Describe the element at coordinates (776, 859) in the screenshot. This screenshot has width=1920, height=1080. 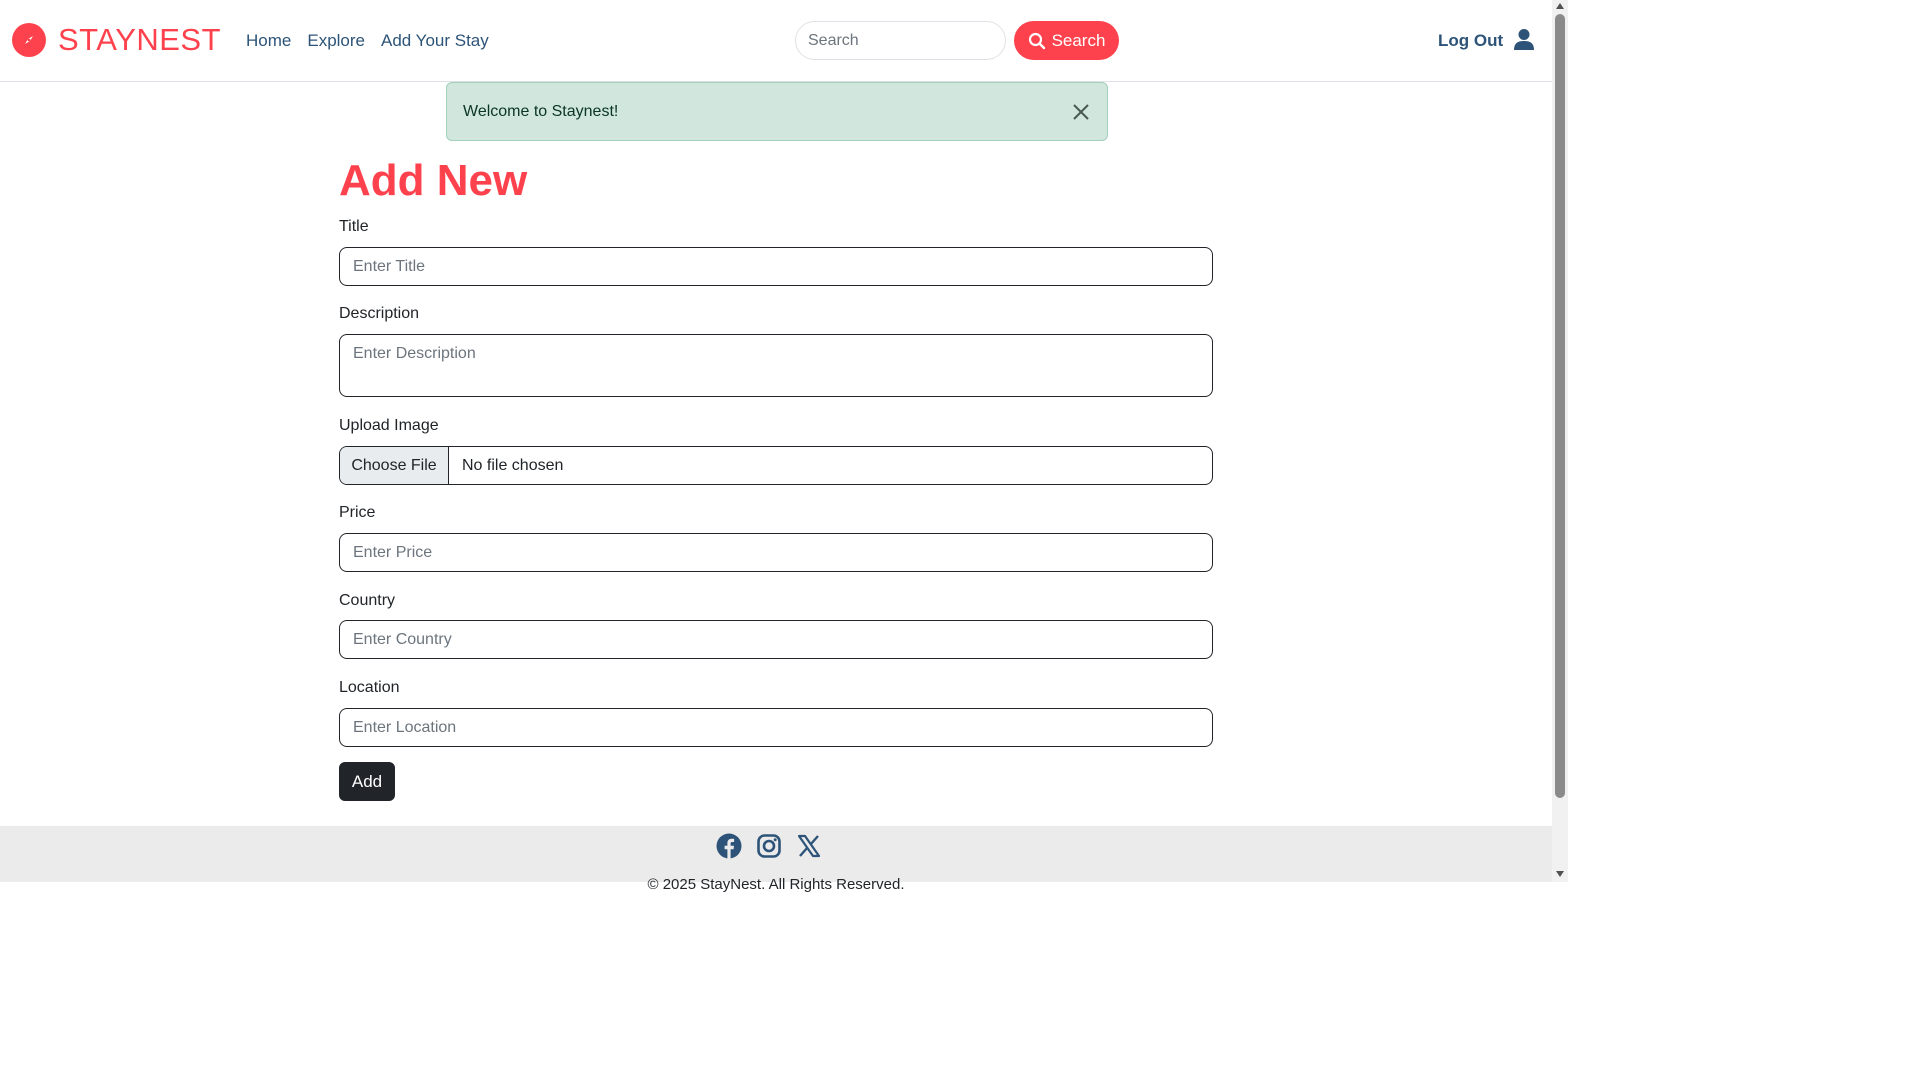
I see `footer: © 2025 StayNest. All Rights Reserved.` at that location.